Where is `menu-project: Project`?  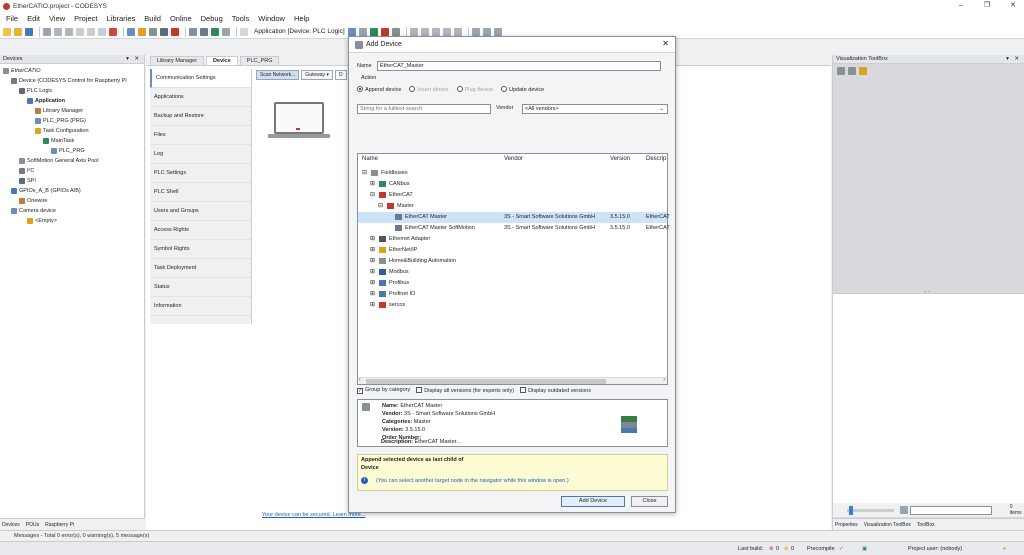
menu-project: Project is located at coordinates (85, 18).